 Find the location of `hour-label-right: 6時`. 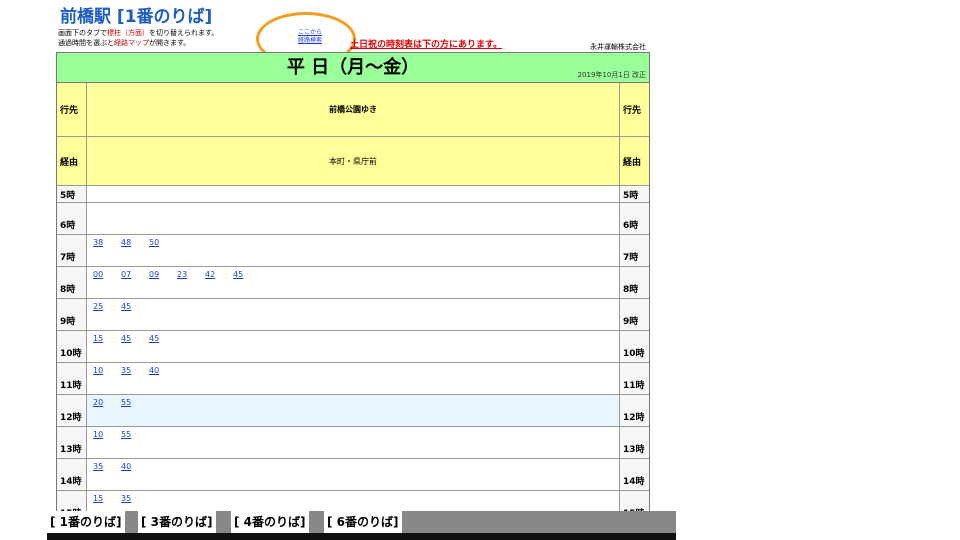

hour-label-right: 6時 is located at coordinates (634, 218).